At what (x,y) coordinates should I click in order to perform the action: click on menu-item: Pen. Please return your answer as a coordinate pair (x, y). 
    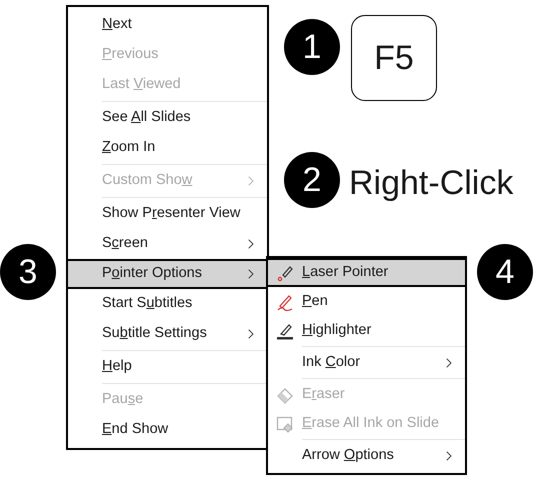
    Looking at the image, I should click on (366, 301).